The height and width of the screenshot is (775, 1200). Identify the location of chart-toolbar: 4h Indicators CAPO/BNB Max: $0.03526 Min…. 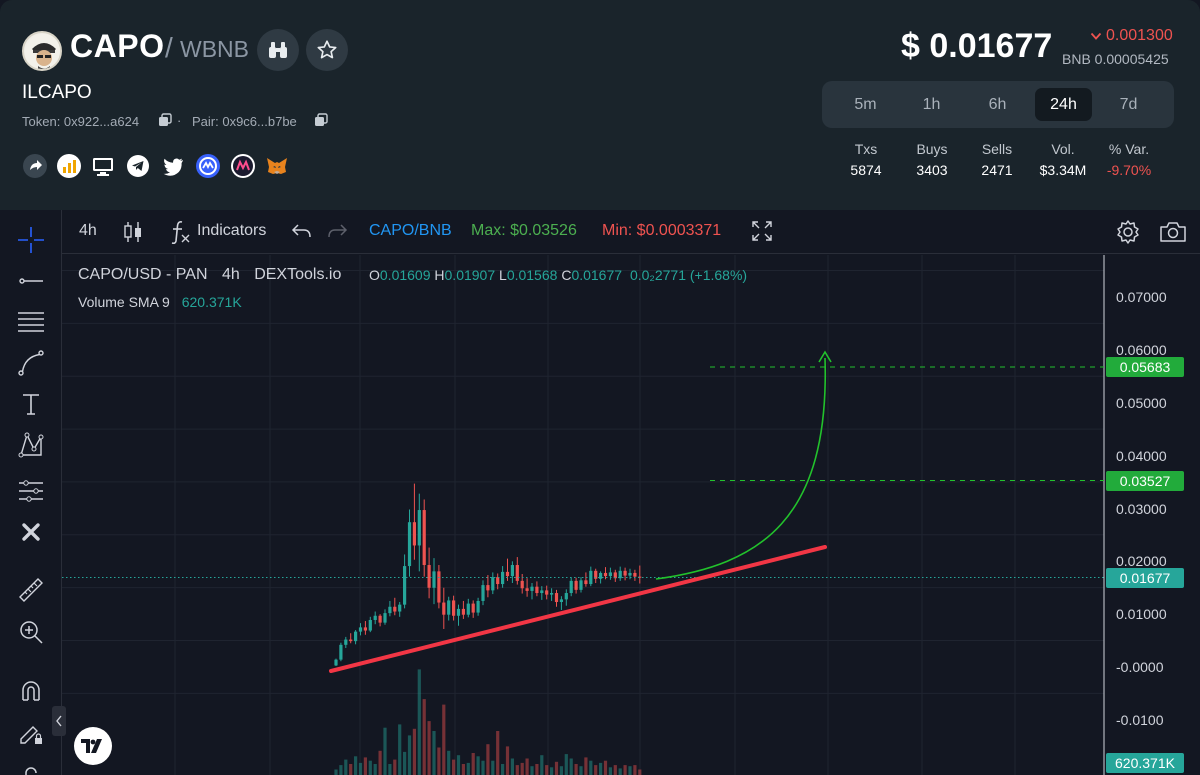
(631, 232).